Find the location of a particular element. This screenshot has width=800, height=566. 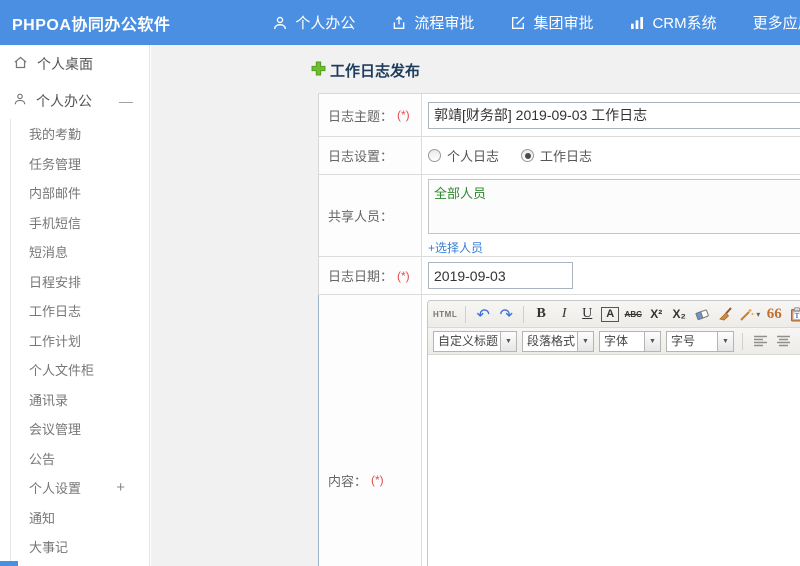

share-label-cell: 共享人员： is located at coordinates (370, 215).